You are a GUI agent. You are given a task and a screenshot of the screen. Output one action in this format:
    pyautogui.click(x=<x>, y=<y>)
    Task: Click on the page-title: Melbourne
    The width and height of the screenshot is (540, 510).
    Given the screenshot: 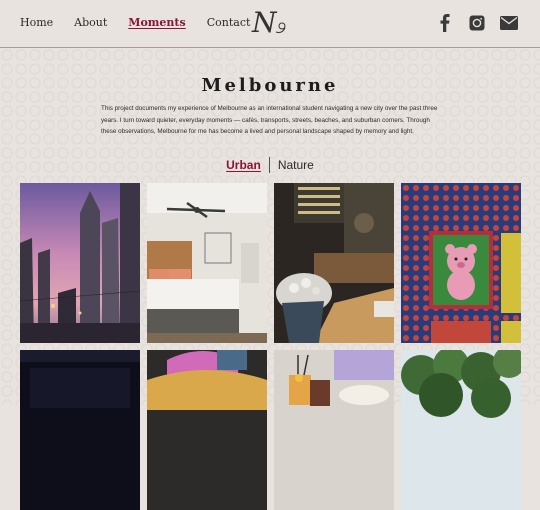 What is the action you would take?
    pyautogui.click(x=270, y=85)
    